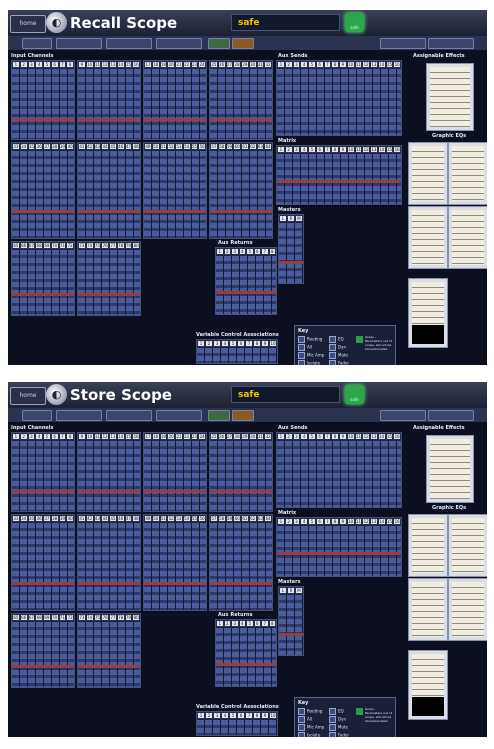  Describe the element at coordinates (281, 149) in the screenshot. I see `channel-number: 1` at that location.